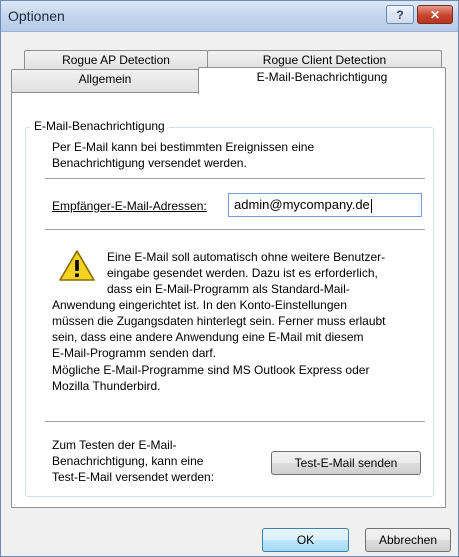 This screenshot has width=459, height=557. What do you see at coordinates (322, 80) in the screenshot?
I see `tab-email-benachrichtigung: E-Mail-Benachrichtigung` at bounding box center [322, 80].